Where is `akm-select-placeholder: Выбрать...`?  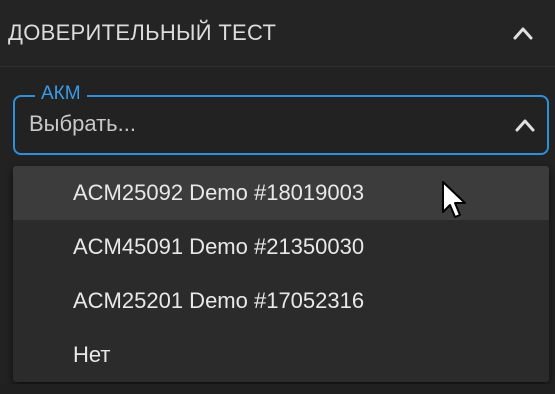 akm-select-placeholder: Выбрать... is located at coordinates (82, 123).